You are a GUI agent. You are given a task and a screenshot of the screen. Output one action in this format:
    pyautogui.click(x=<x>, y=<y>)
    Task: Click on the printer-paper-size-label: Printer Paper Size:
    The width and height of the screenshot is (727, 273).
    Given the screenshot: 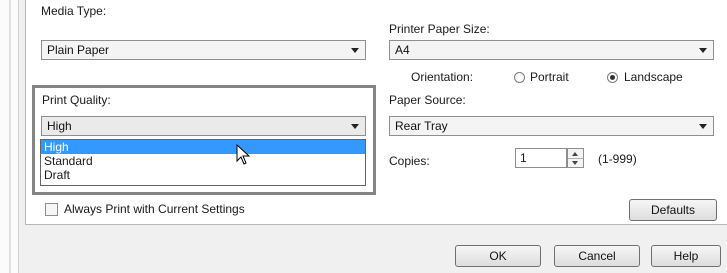 What is the action you would take?
    pyautogui.click(x=439, y=29)
    